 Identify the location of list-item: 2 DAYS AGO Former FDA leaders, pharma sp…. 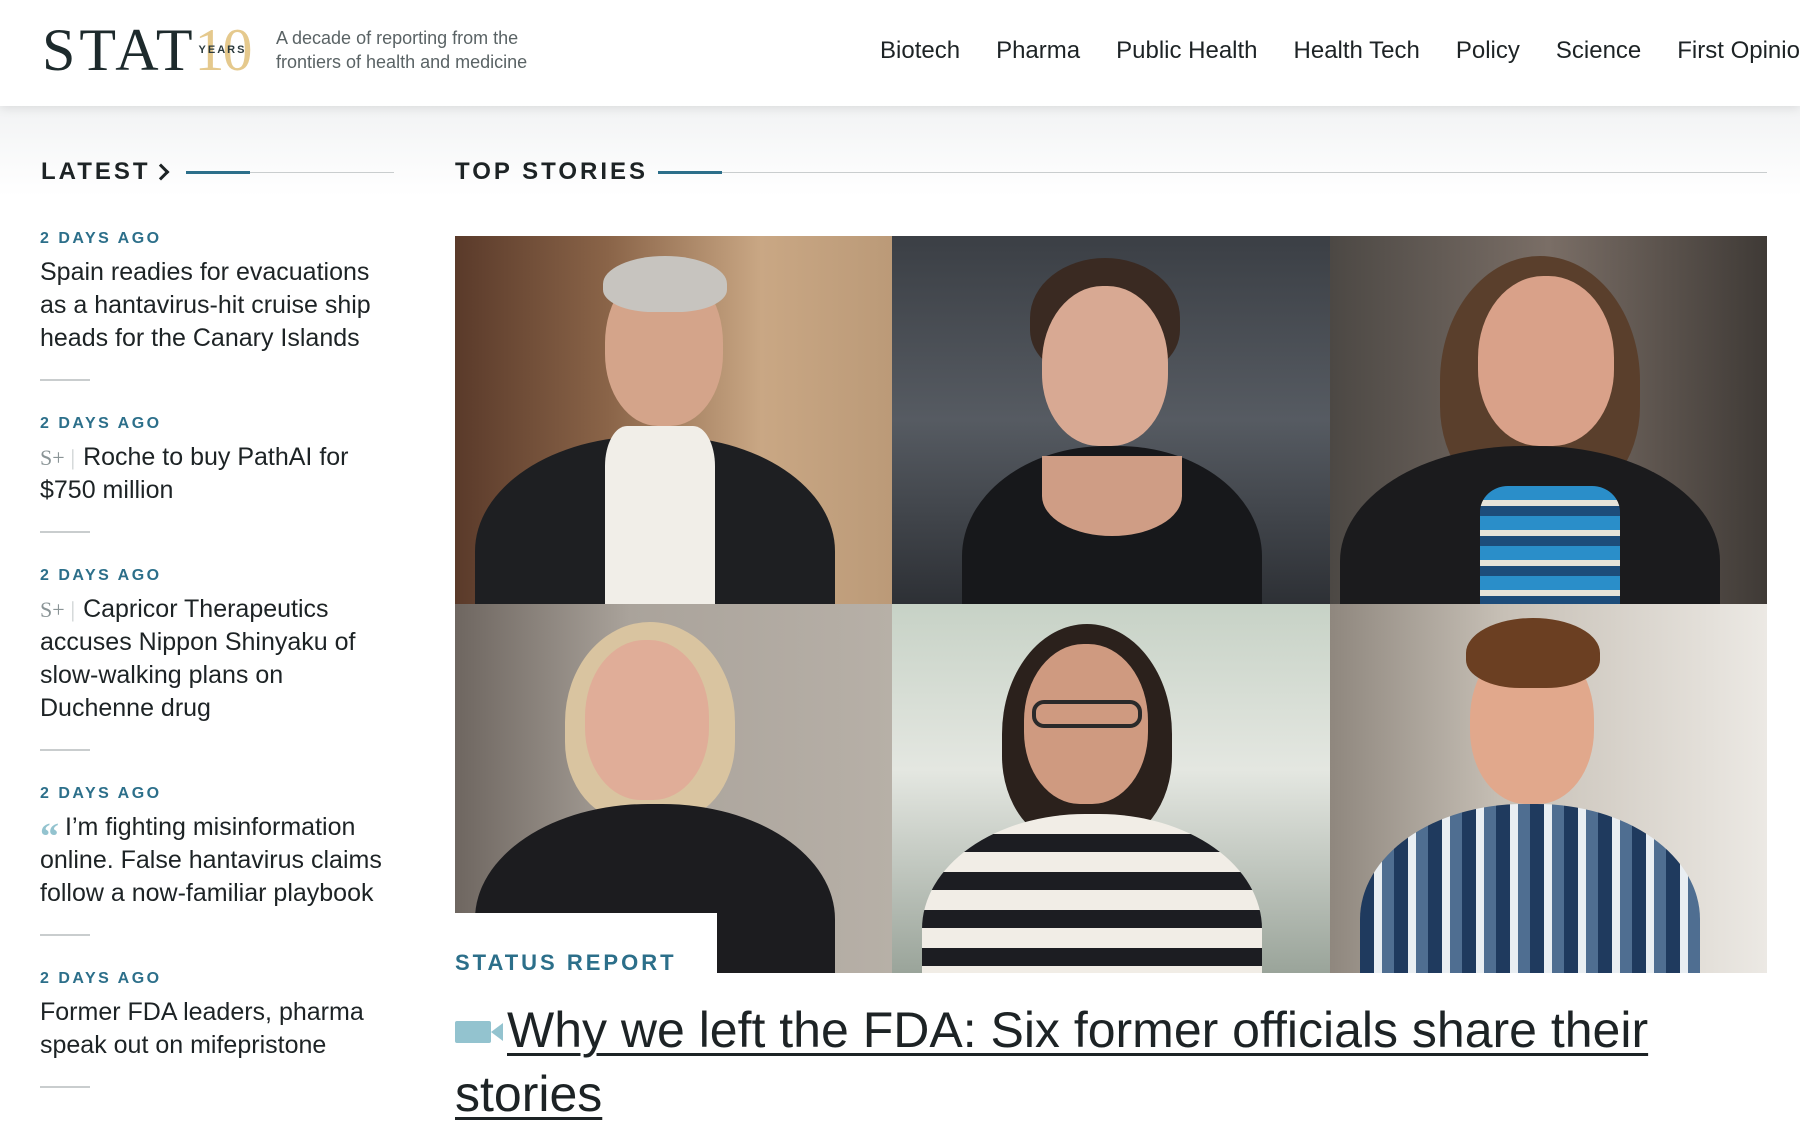
(216, 1016).